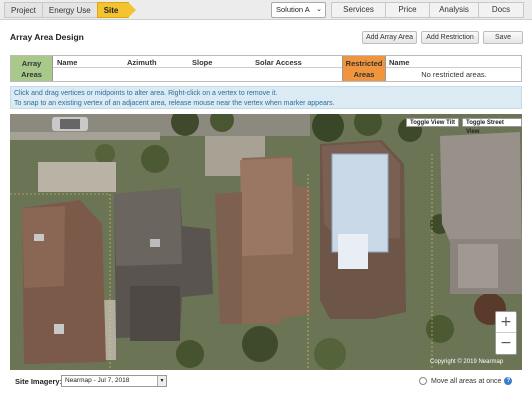 The width and height of the screenshot is (532, 406). I want to click on toggle-view-tilt-button: Toggle View Tilt, so click(433, 122).